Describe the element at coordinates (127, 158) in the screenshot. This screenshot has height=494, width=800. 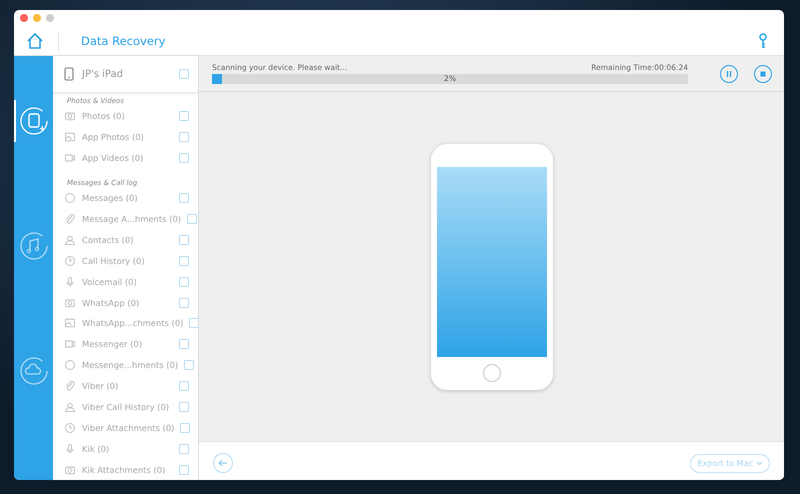
I see `category-label: App Videos (0)` at that location.